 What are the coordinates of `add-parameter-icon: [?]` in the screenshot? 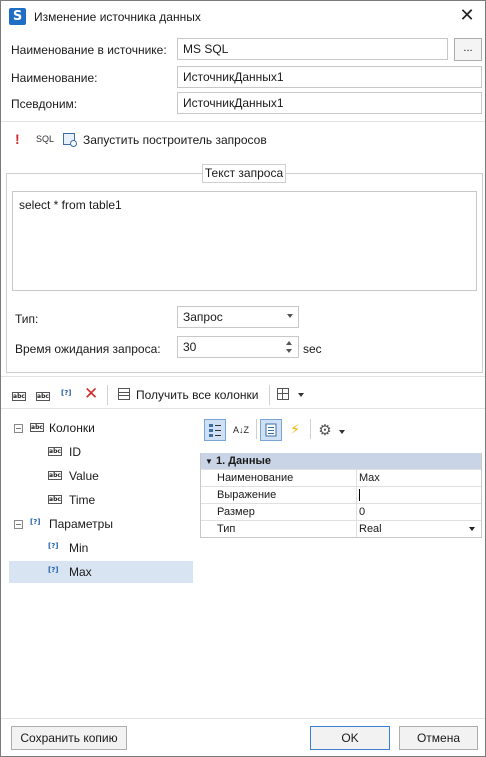 It's located at (68, 395).